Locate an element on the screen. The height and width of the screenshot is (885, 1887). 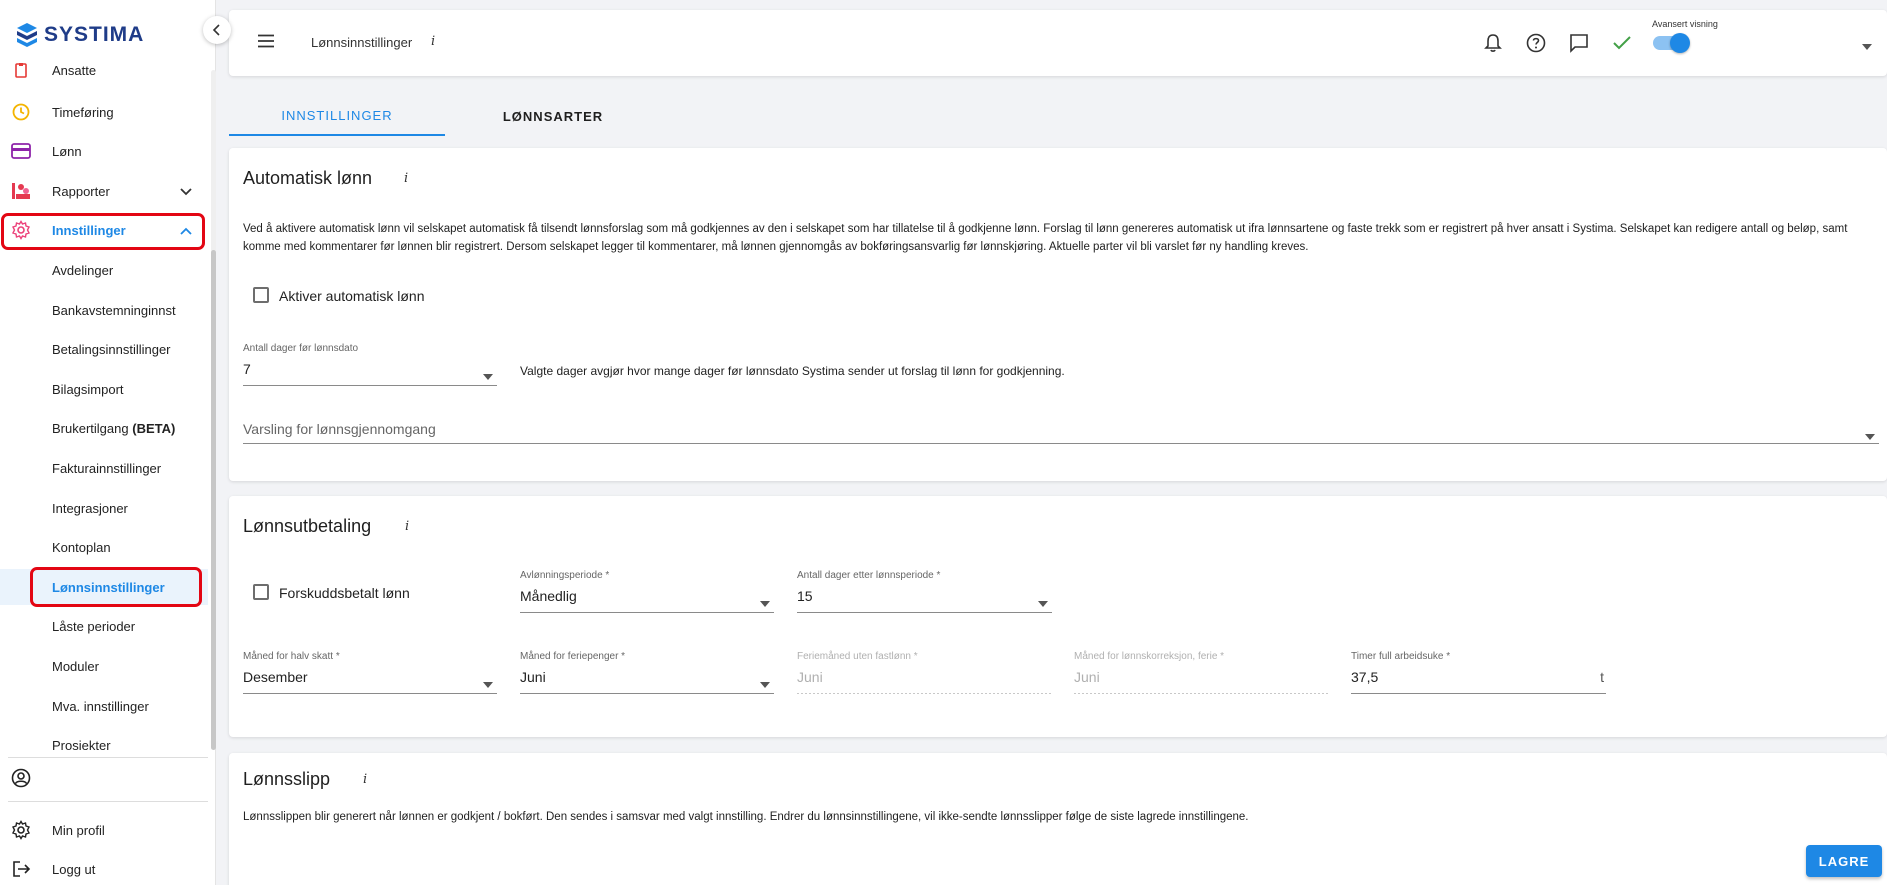
toggle-knob is located at coordinates (1680, 43).